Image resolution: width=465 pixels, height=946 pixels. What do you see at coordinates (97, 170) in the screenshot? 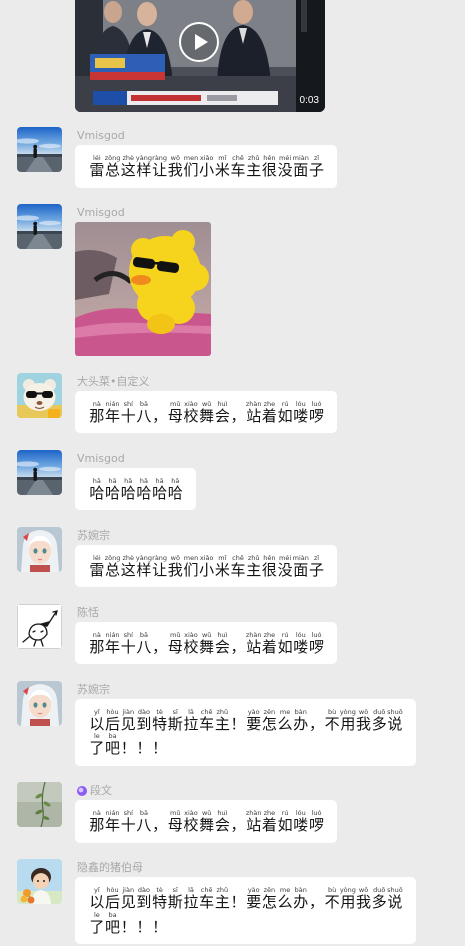
I see `hanzi: 雷` at bounding box center [97, 170].